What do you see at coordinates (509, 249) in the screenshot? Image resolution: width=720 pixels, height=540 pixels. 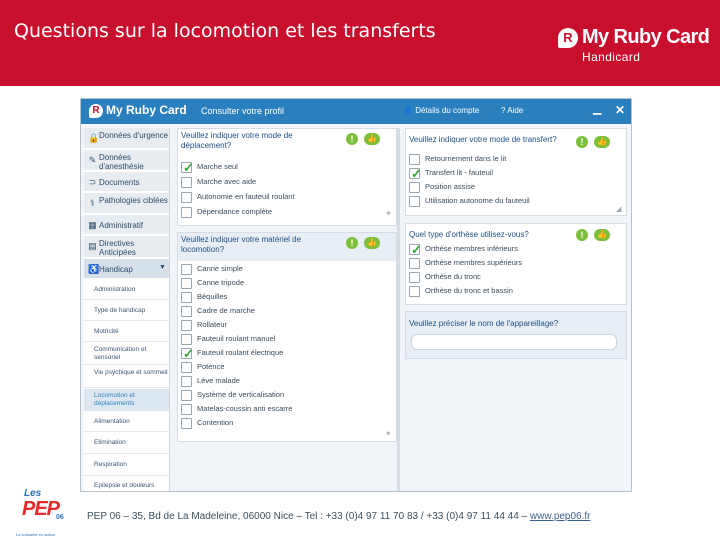 I see `option-orthese-inferieurs: ✓ Orthèse membres inférieurs` at bounding box center [509, 249].